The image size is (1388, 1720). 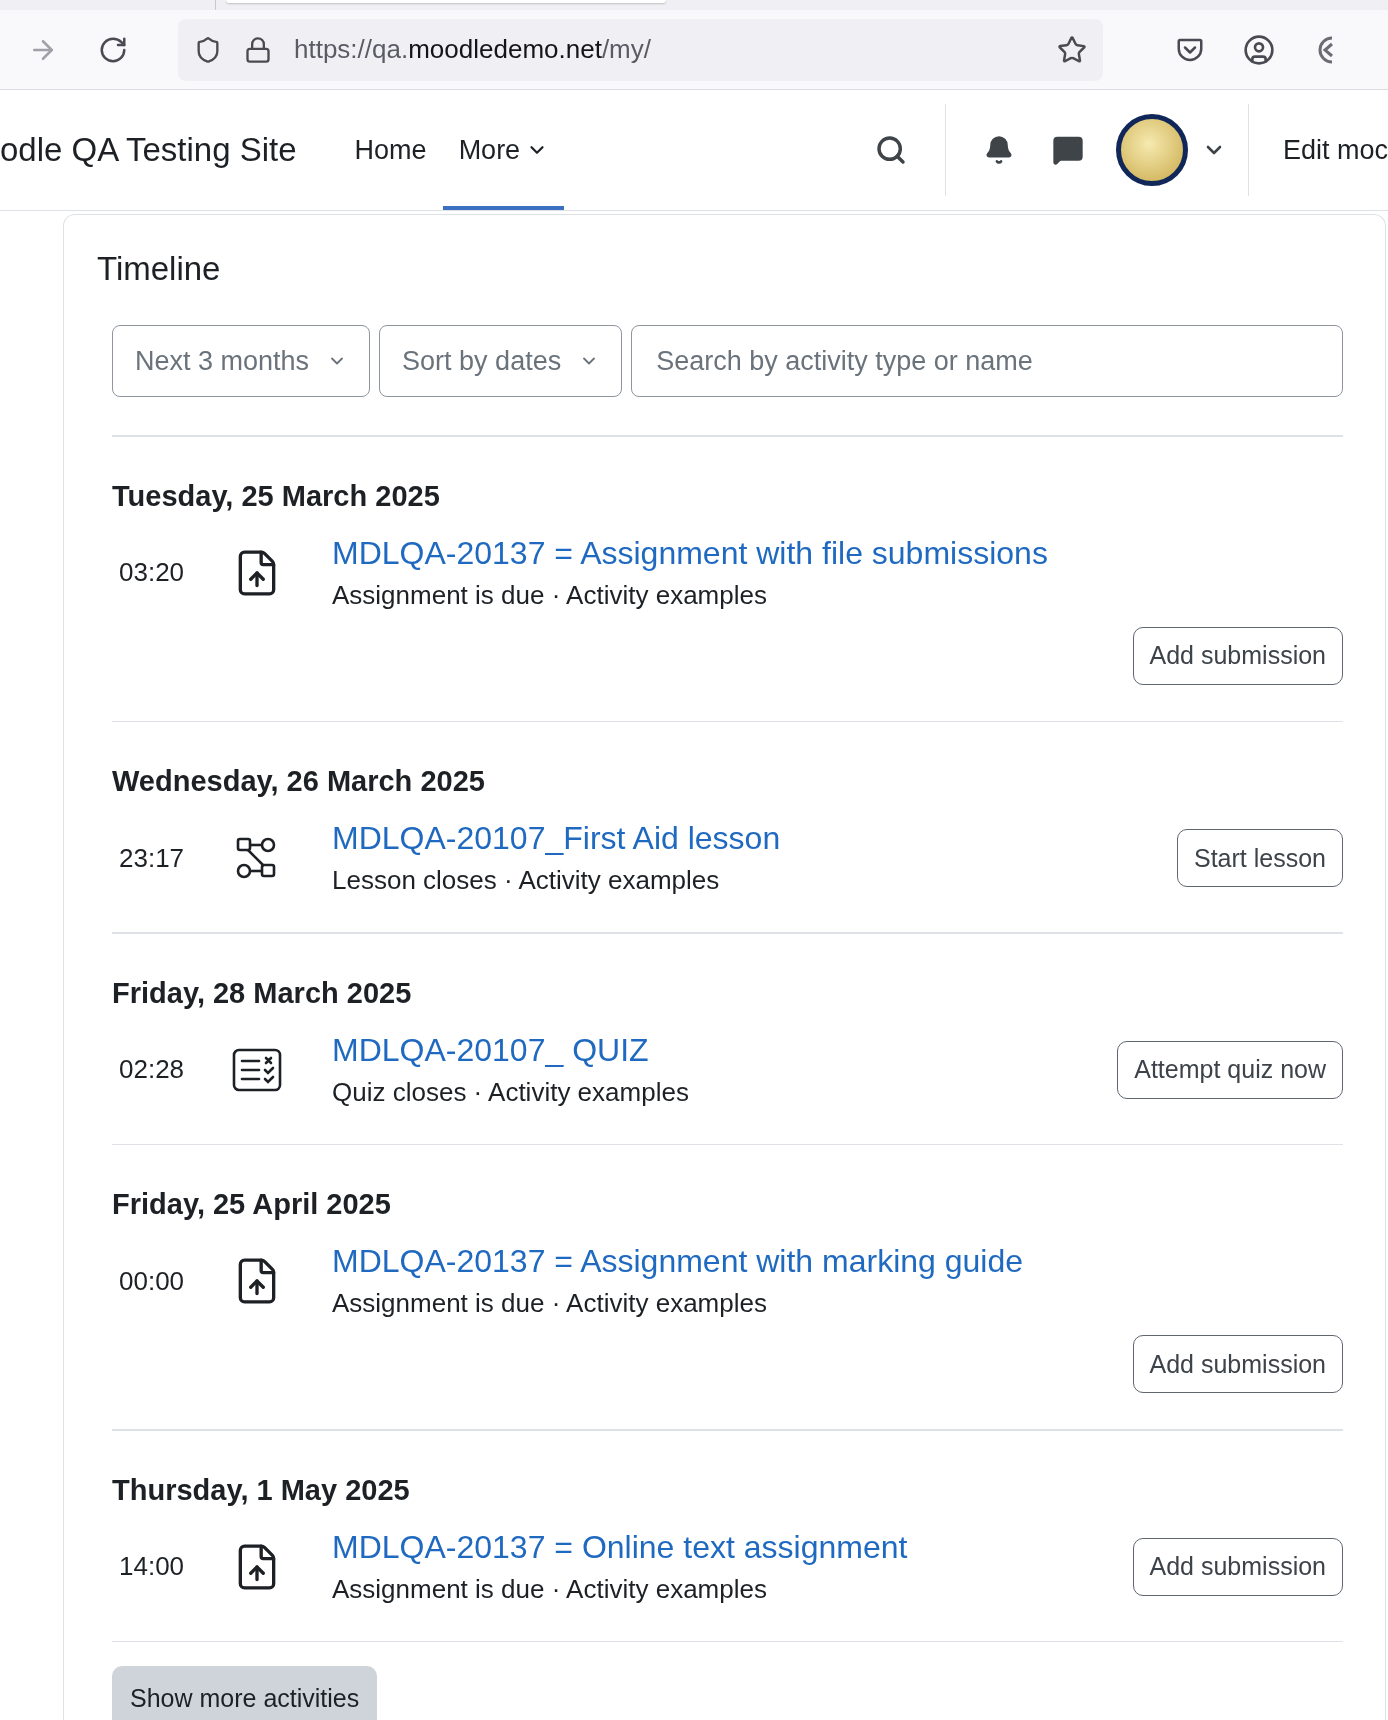 What do you see at coordinates (526, 880) in the screenshot?
I see `event-description: Lesson closes · Activity examples` at bounding box center [526, 880].